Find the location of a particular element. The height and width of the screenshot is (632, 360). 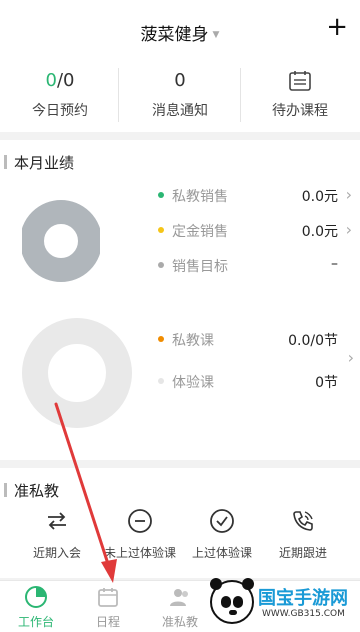

phone-call-icon is located at coordinates (303, 521).